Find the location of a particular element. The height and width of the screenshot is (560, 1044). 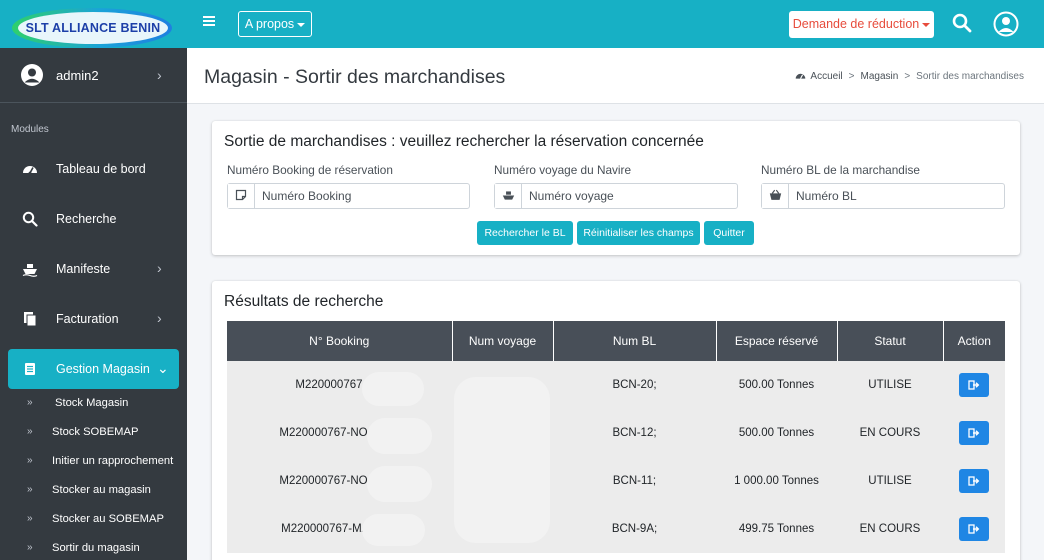

bl-input-group is located at coordinates (883, 196).